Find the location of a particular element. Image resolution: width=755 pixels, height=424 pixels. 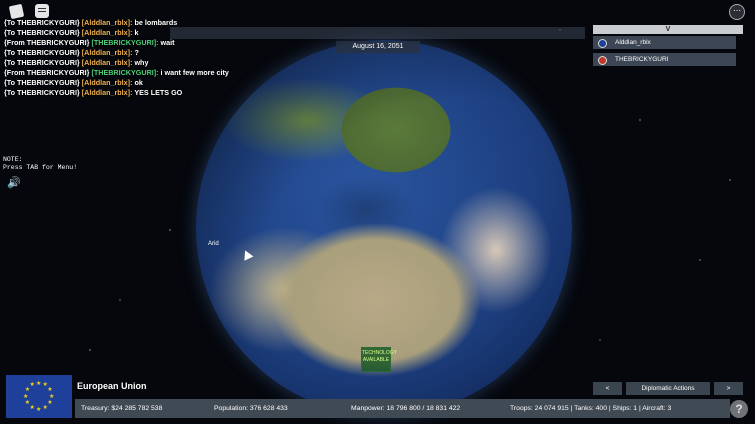

treasury-stat: Treasury: $24 285 782 538 is located at coordinates (122, 408).